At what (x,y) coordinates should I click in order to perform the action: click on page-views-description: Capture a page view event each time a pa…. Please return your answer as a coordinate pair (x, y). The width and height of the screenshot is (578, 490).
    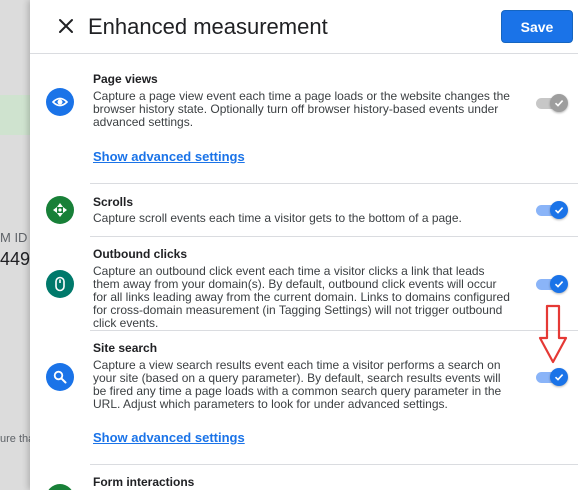
    Looking at the image, I should click on (301, 109).